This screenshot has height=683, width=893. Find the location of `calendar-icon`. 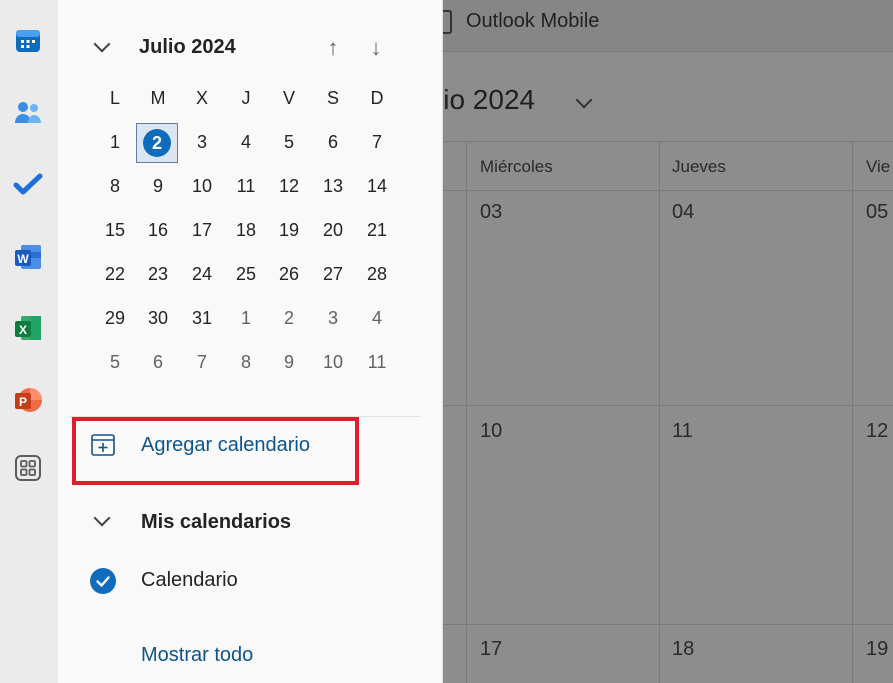

calendar-icon is located at coordinates (28, 41).